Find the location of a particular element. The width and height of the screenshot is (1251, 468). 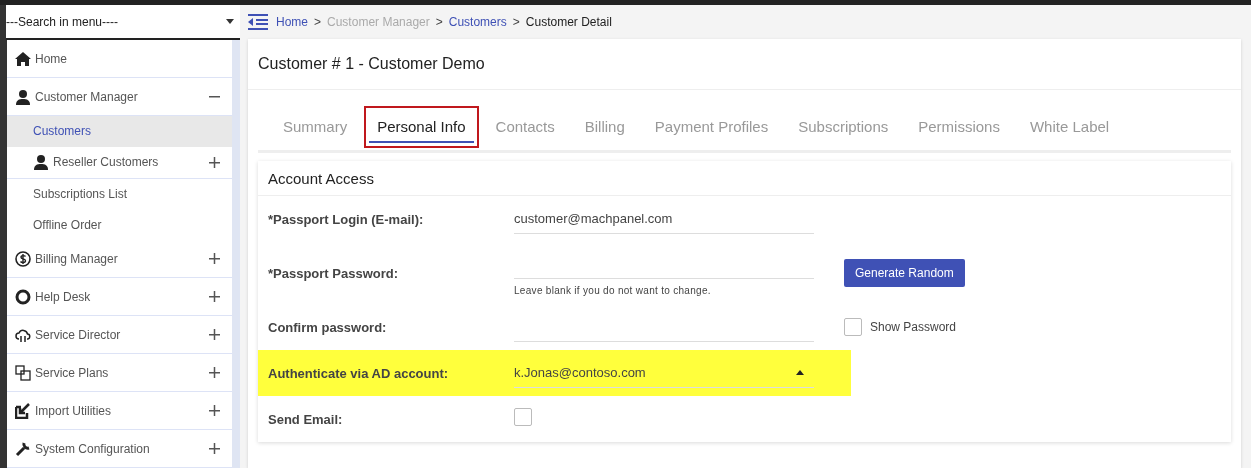

dollar-icon is located at coordinates (23, 258).